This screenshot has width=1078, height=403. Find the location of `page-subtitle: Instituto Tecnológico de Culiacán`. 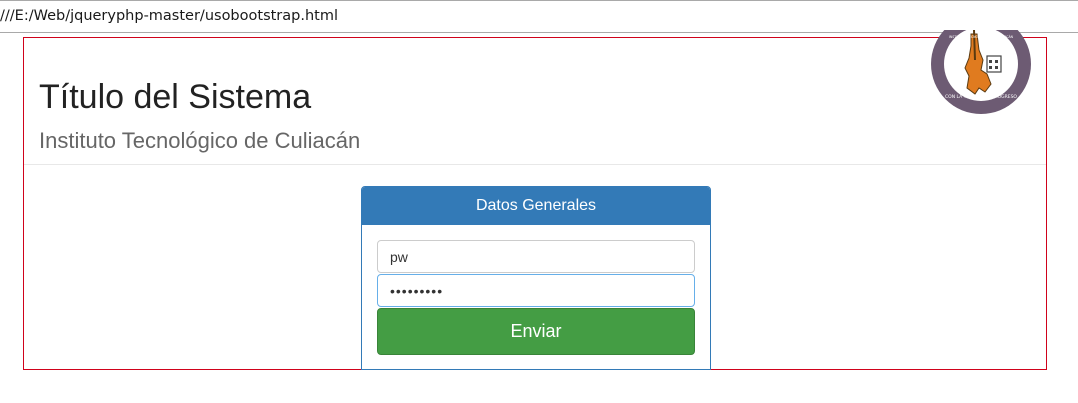

page-subtitle: Instituto Tecnológico de Culiacán is located at coordinates (200, 140).